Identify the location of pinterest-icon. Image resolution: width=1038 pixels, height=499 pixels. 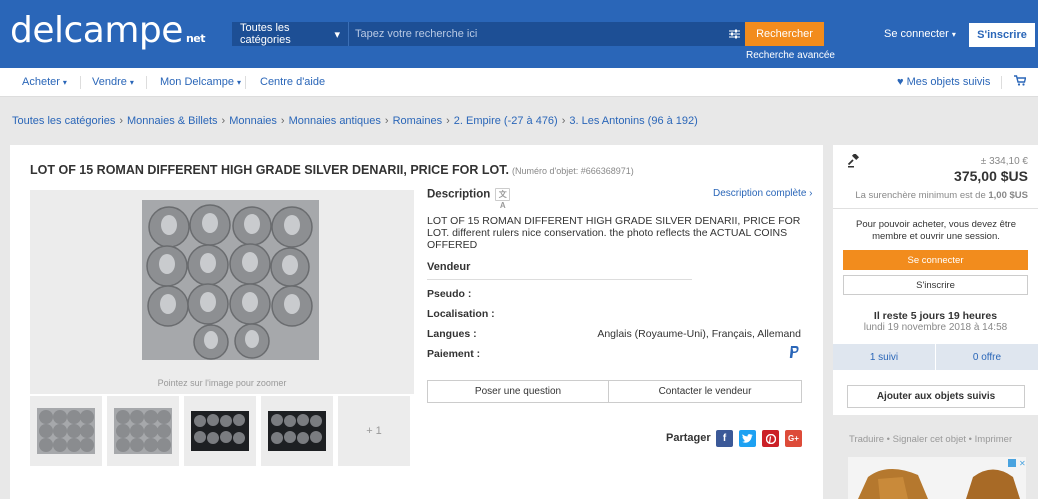
(770, 438).